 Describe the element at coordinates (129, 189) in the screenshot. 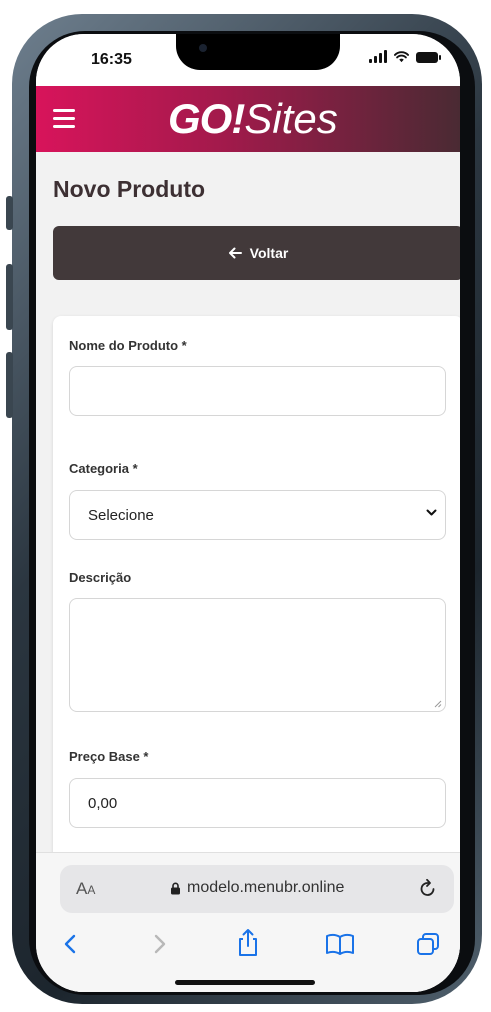

I see `page-title: Novo Produto` at that location.